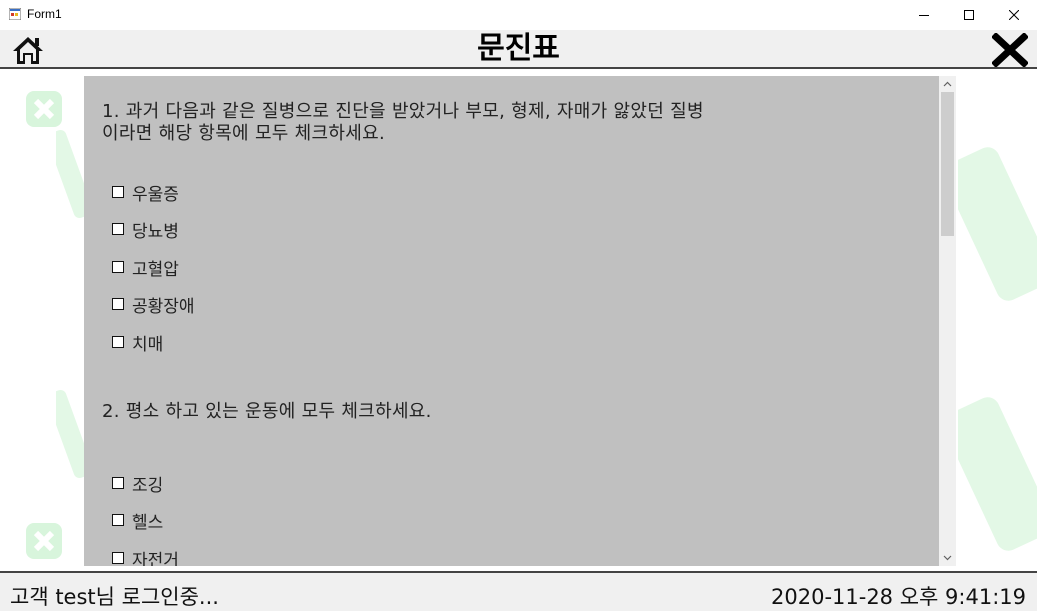 The width and height of the screenshot is (1037, 611). I want to click on window-title: Form1, so click(44, 14).